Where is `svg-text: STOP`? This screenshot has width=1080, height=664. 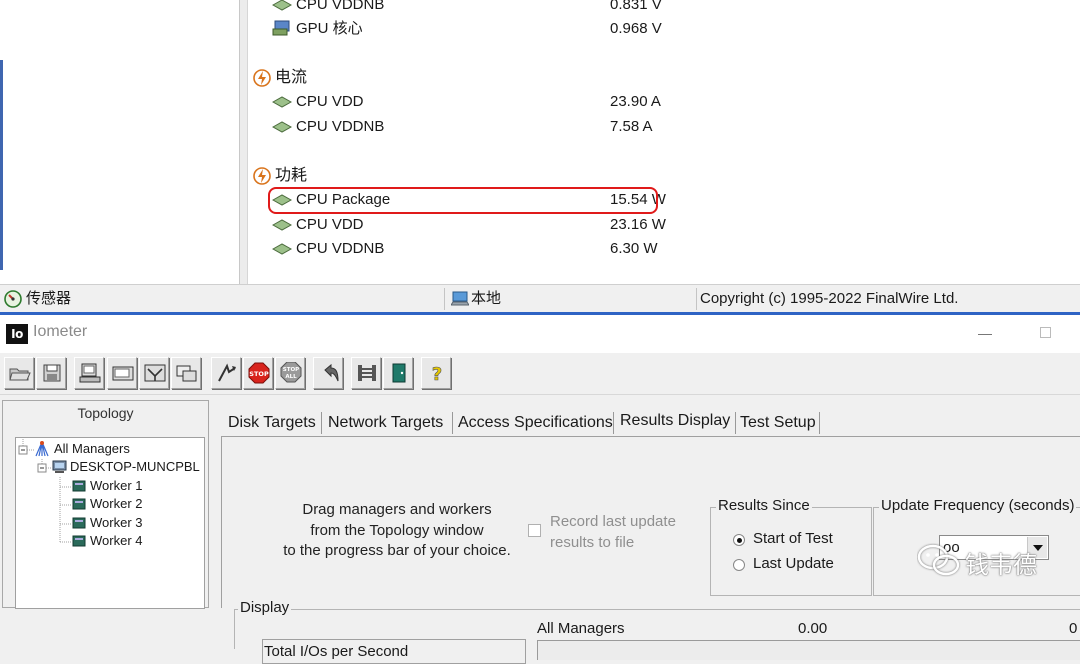 svg-text: STOP is located at coordinates (291, 370).